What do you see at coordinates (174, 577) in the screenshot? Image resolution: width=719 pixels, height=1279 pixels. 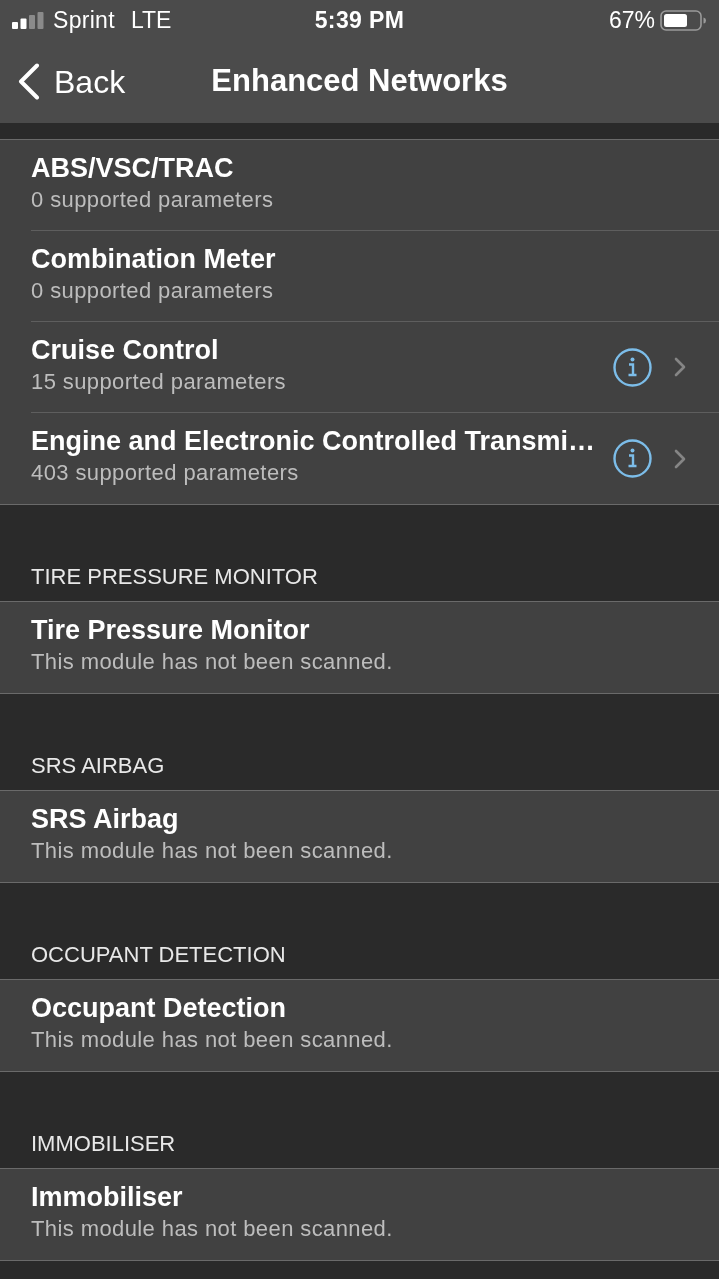 I see `section-header: TIRE PRESSURE MONITOR` at bounding box center [174, 577].